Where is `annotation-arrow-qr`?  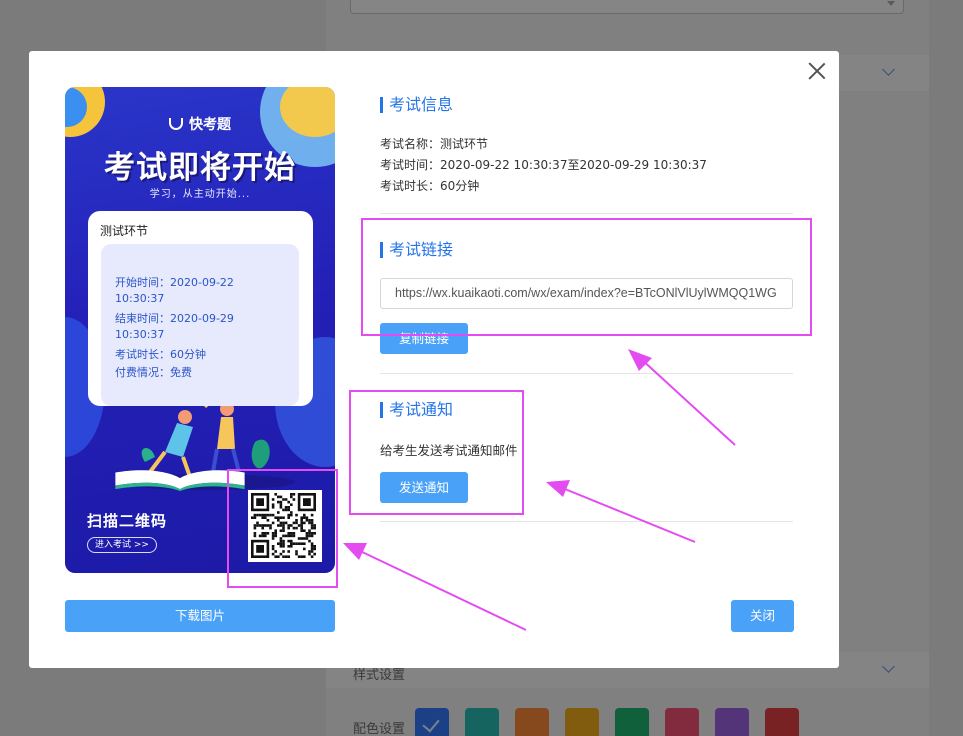 annotation-arrow-qr is located at coordinates (442, 590).